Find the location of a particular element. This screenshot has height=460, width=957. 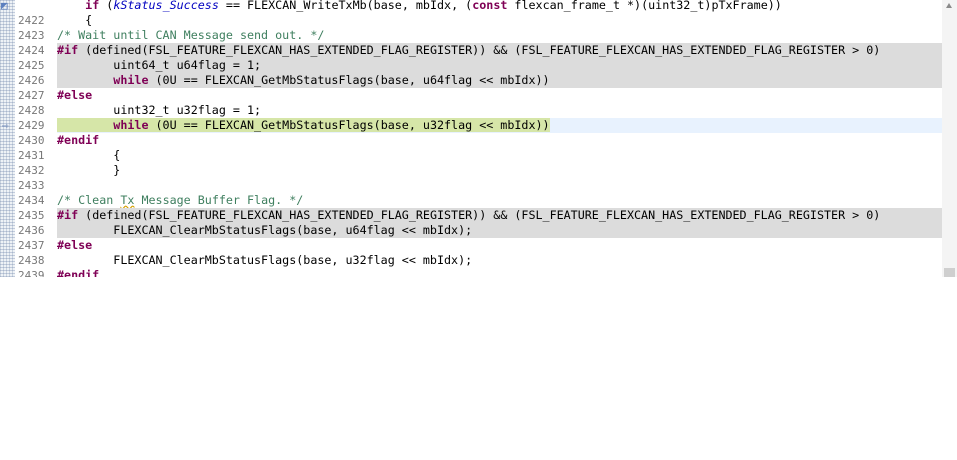

code-line: 2432 { is located at coordinates (478, 162).